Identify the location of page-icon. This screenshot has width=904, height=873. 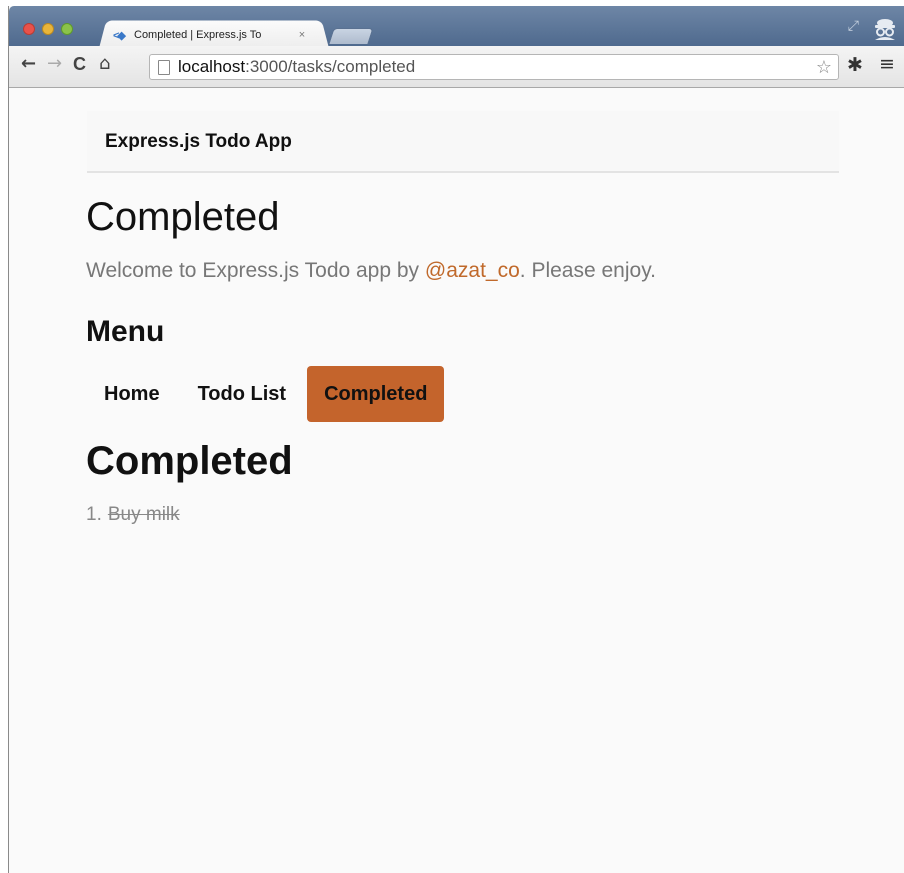
(164, 67).